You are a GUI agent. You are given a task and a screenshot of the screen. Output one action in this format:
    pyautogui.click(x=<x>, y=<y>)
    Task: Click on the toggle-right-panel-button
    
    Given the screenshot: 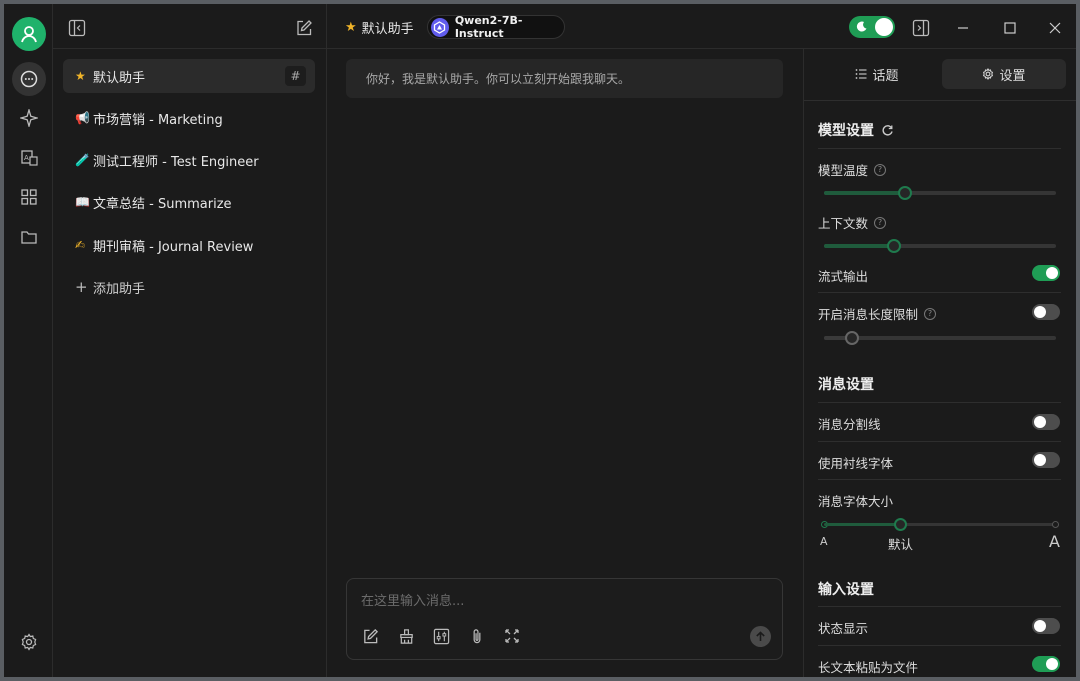 What is the action you would take?
    pyautogui.click(x=921, y=28)
    